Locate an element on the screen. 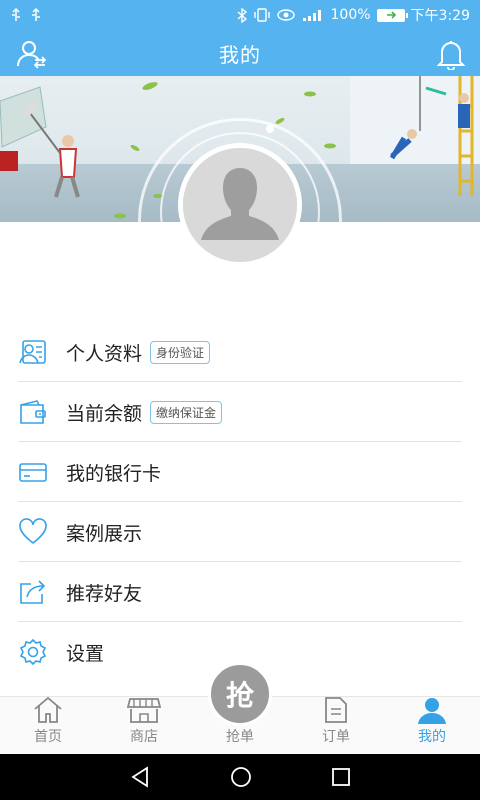 The height and width of the screenshot is (800, 480). deposit-badge: 缴纳保证金 is located at coordinates (186, 412).